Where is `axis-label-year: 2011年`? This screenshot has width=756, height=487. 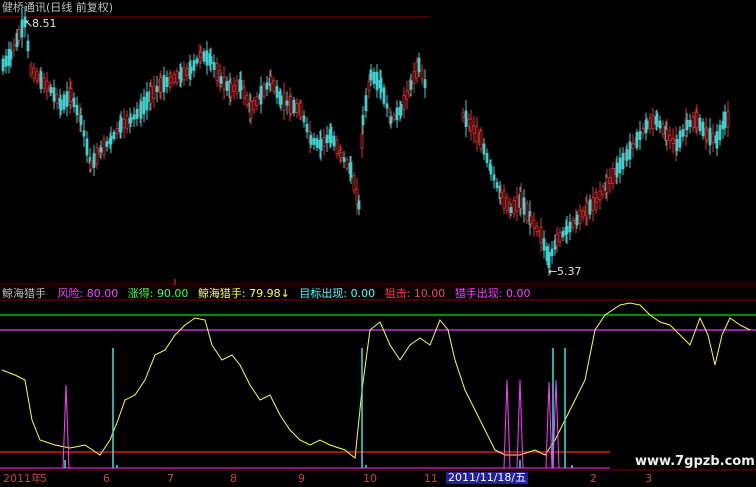 axis-label-year: 2011年 is located at coordinates (22, 478).